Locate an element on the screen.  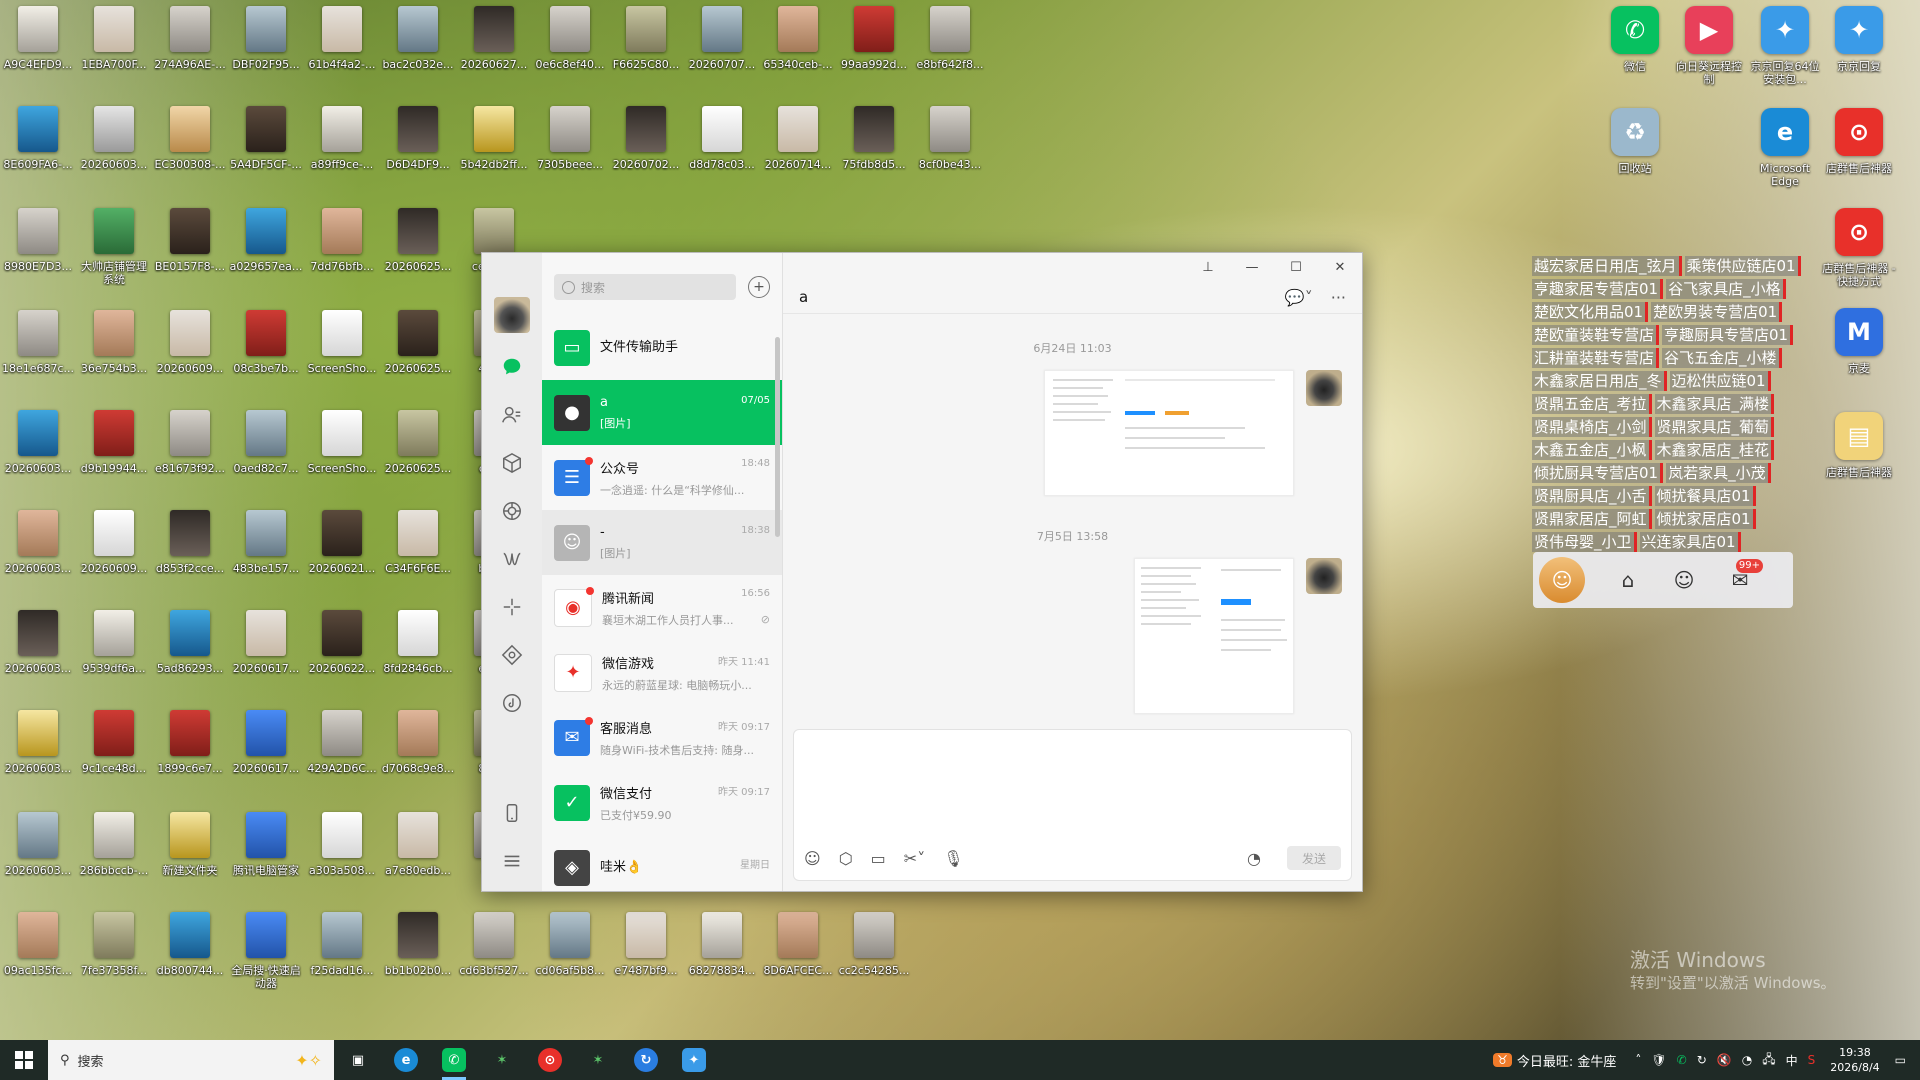
emoji-icon: ☺ is located at coordinates (812, 858).